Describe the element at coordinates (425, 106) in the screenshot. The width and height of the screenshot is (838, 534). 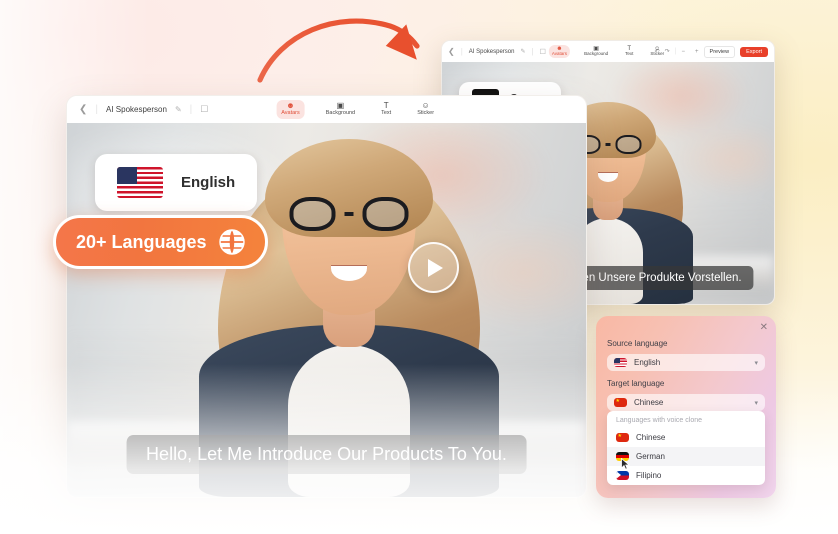
I see `sticker-icon: ☺` at that location.